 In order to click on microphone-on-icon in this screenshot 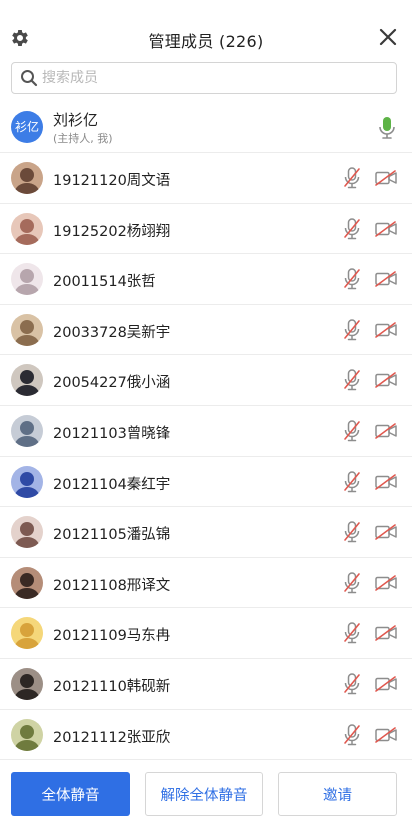, I will do `click(387, 128)`.